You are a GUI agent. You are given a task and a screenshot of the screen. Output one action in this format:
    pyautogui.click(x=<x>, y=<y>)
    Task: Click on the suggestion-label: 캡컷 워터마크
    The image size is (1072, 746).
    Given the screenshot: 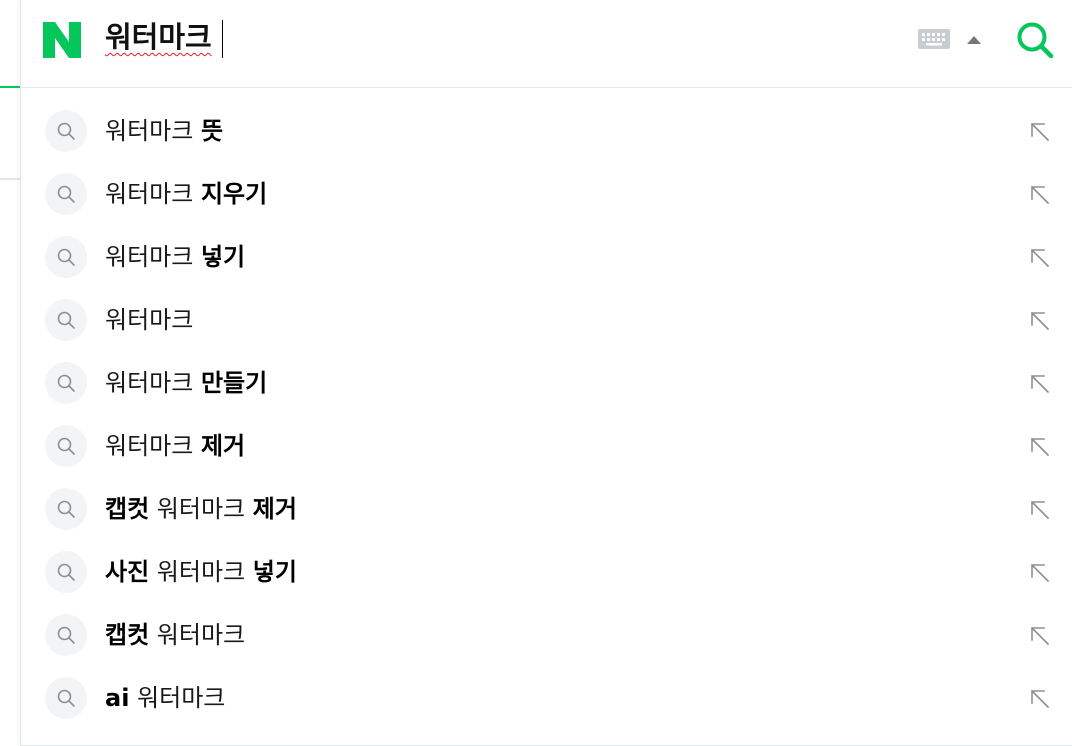 What is the action you would take?
    pyautogui.click(x=175, y=635)
    